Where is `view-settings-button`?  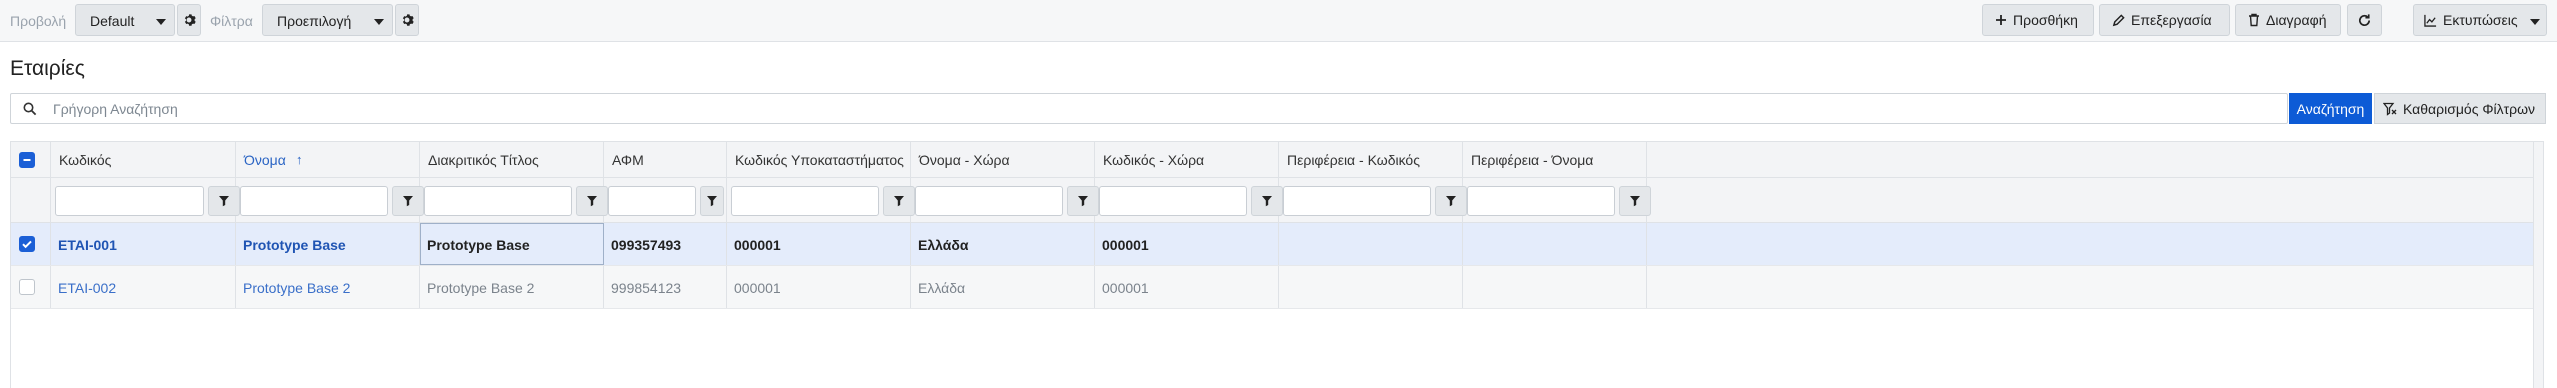
view-settings-button is located at coordinates (189, 20).